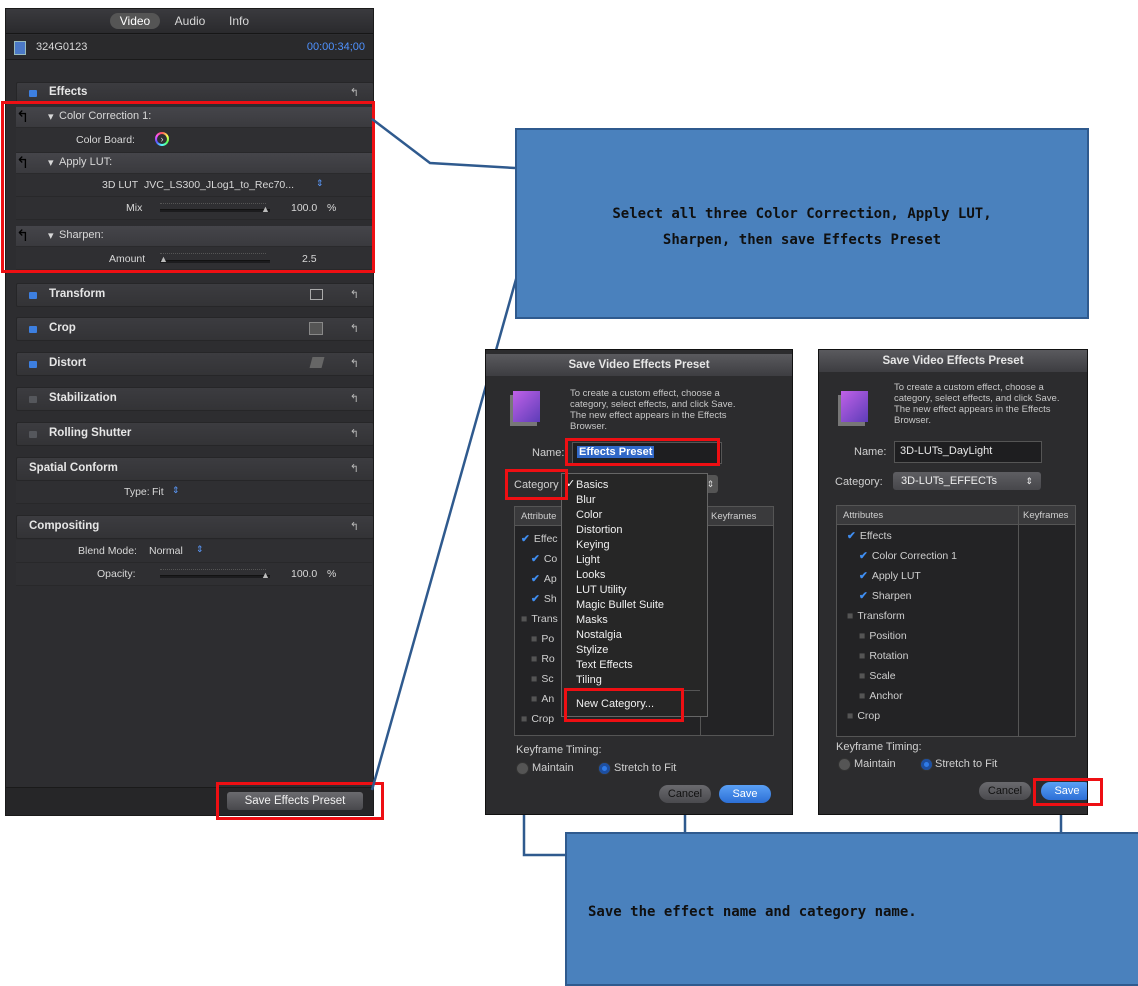 The image size is (1138, 986). I want to click on row-rotation: ■ Rotation, so click(883, 656).